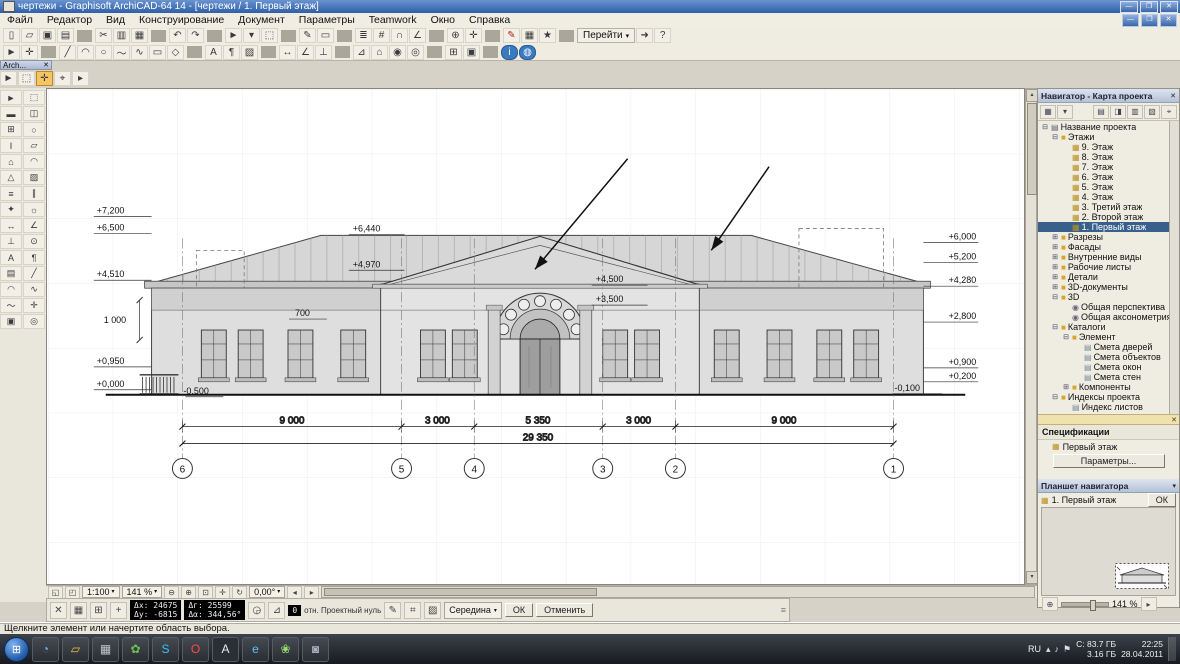  I want to click on text-icon: A, so click(213, 52).